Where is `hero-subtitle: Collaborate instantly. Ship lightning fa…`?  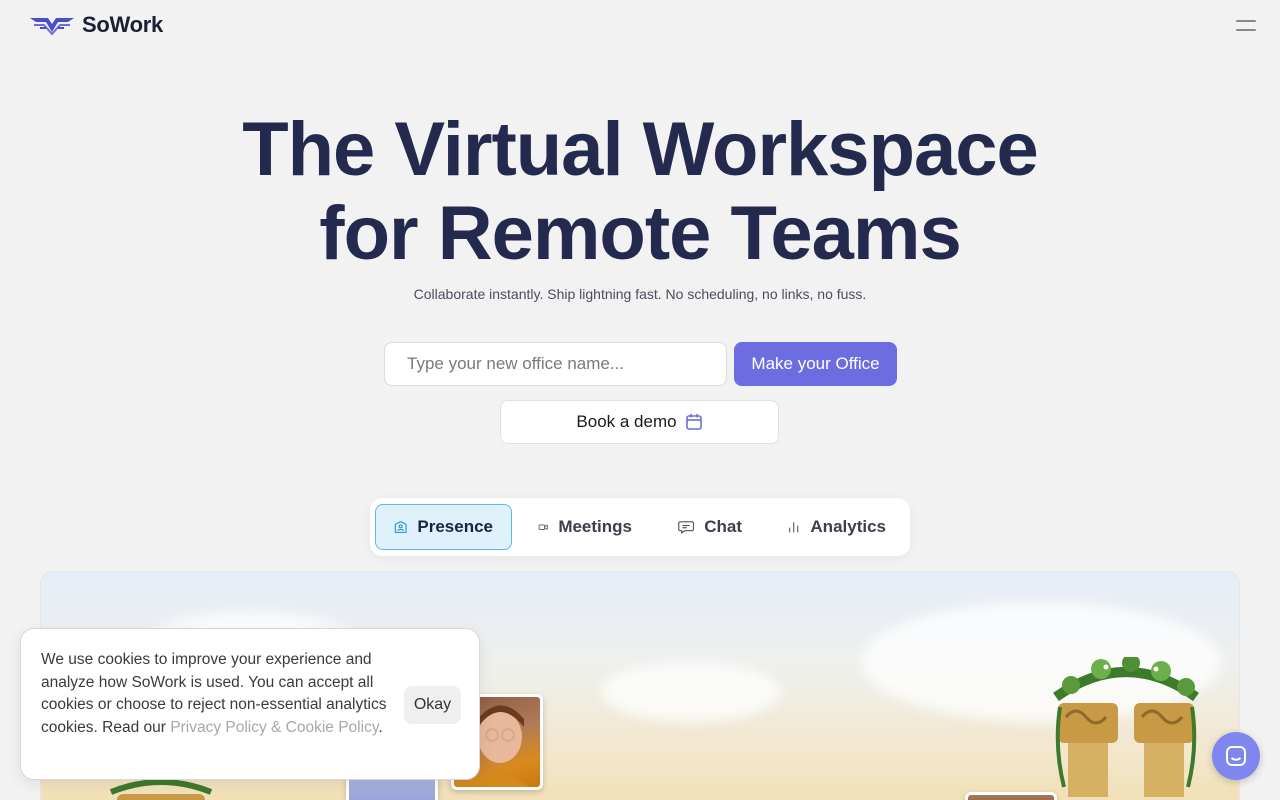
hero-subtitle: Collaborate instantly. Ship lightning fa… is located at coordinates (640, 294).